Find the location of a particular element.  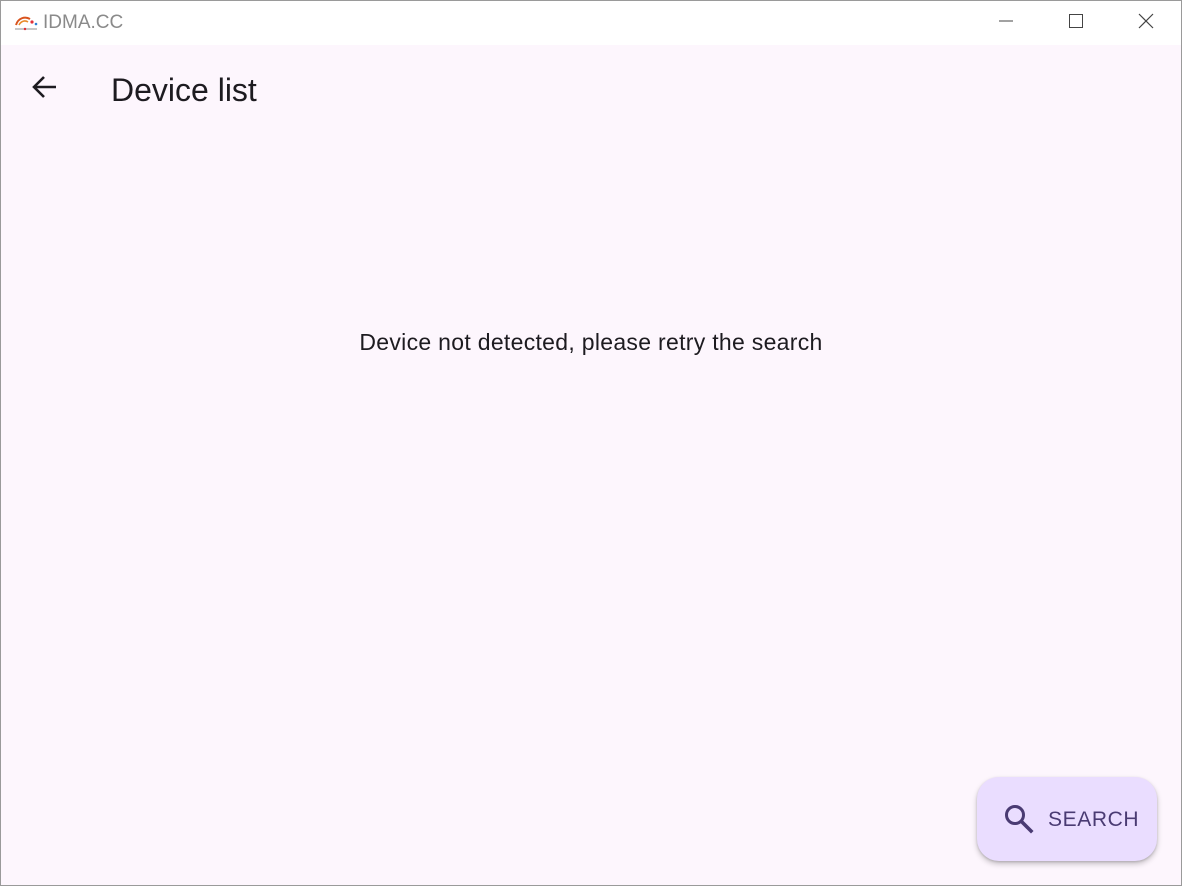

close-button is located at coordinates (1146, 23).